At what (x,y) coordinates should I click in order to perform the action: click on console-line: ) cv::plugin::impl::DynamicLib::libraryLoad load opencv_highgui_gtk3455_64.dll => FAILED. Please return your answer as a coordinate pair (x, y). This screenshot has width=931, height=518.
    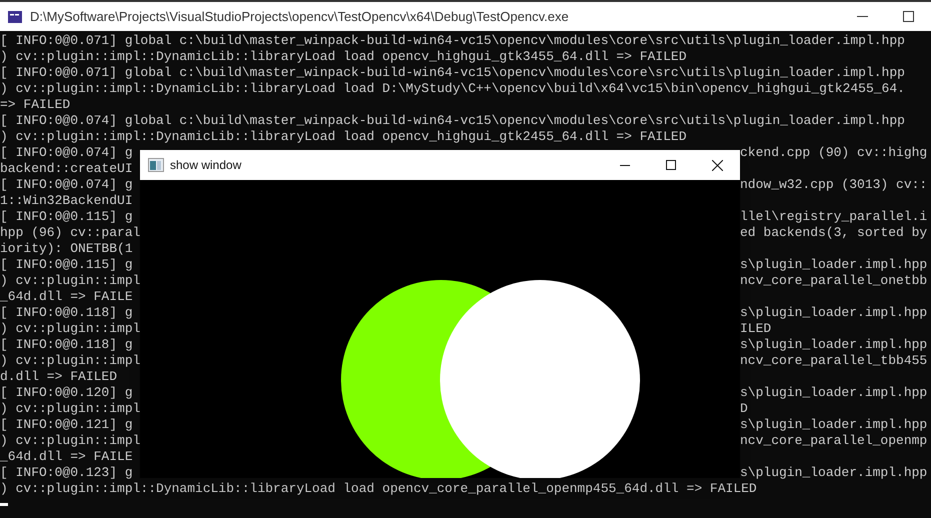
    Looking at the image, I should click on (343, 56).